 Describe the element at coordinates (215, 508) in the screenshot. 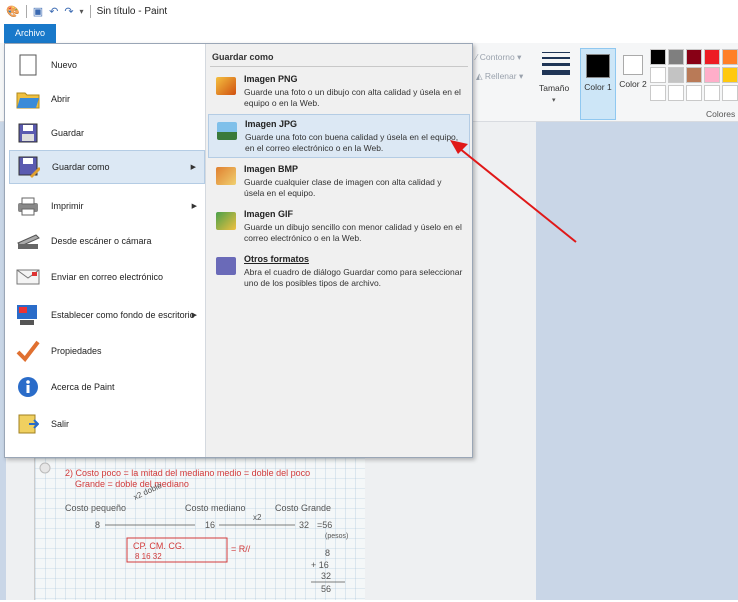

I see `note-col2: Costo mediano` at that location.